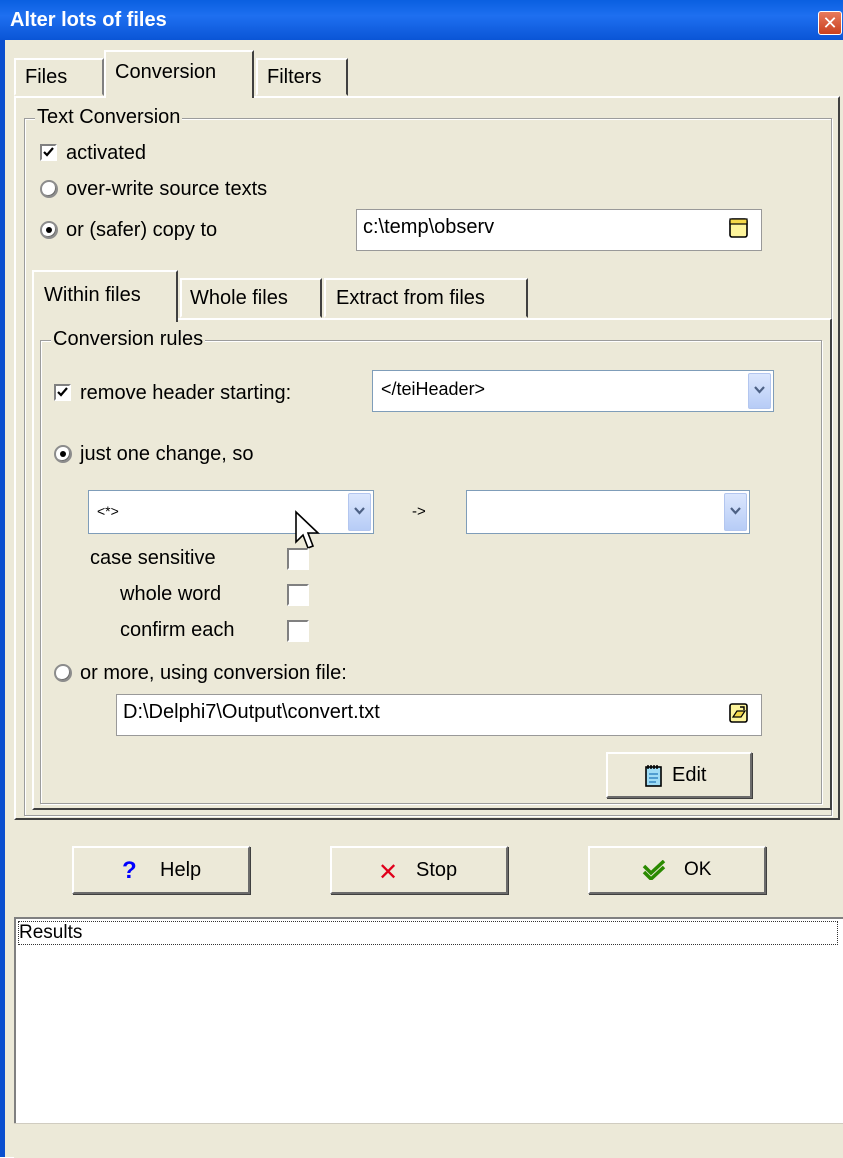 This screenshot has height=1158, width=843. What do you see at coordinates (213, 673) in the screenshot?
I see `more-conversion-label: or more, using conversion file:` at bounding box center [213, 673].